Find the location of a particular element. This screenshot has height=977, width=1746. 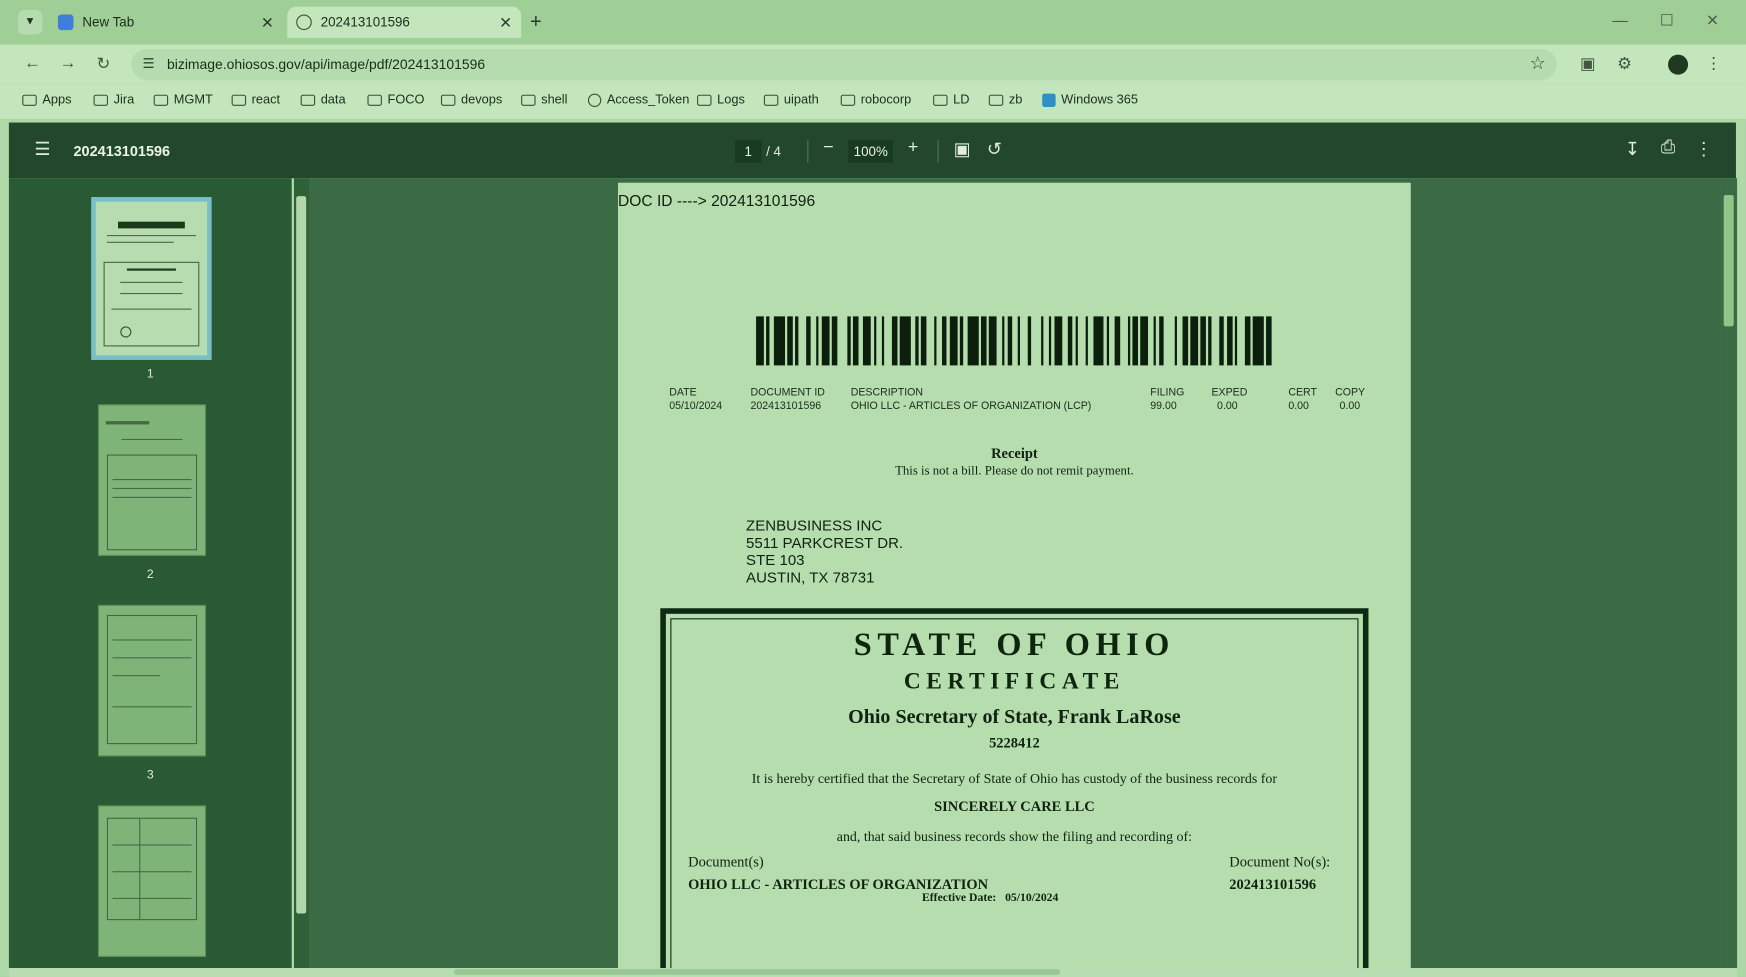

page-number-input: 1 is located at coordinates (748, 151).